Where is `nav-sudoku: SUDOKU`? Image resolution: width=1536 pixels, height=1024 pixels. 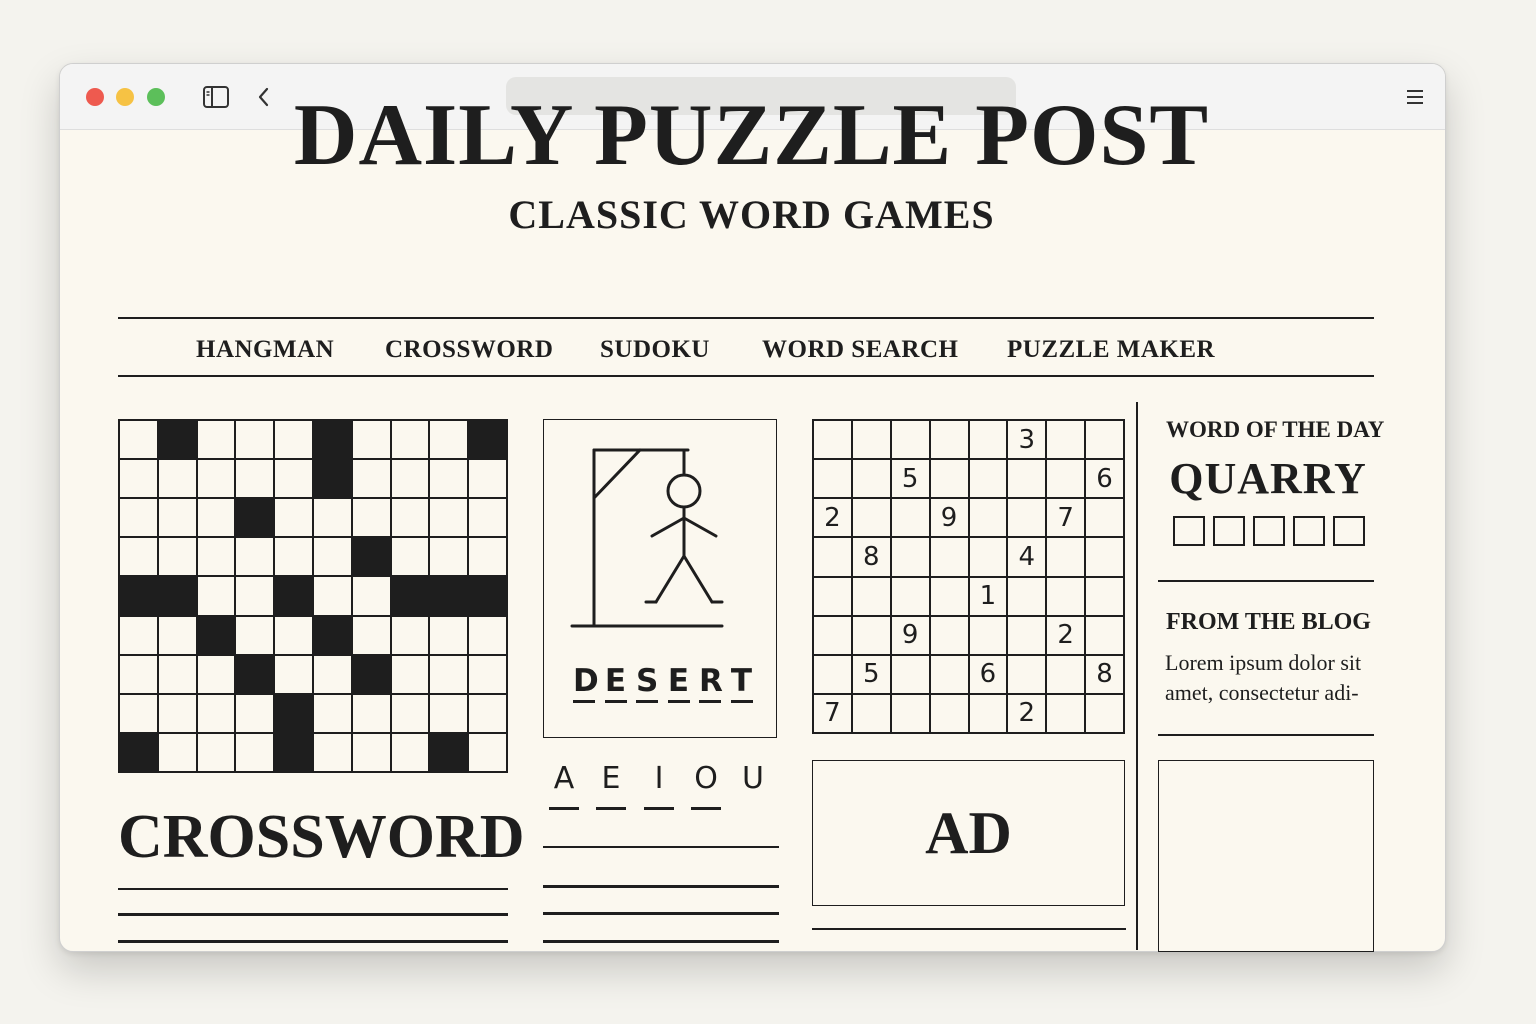 nav-sudoku: SUDOKU is located at coordinates (655, 349).